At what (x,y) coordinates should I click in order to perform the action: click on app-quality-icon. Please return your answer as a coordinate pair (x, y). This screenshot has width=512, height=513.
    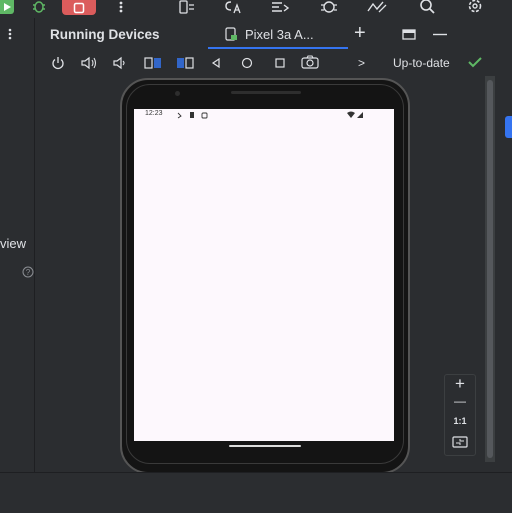
    Looking at the image, I should click on (377, 7).